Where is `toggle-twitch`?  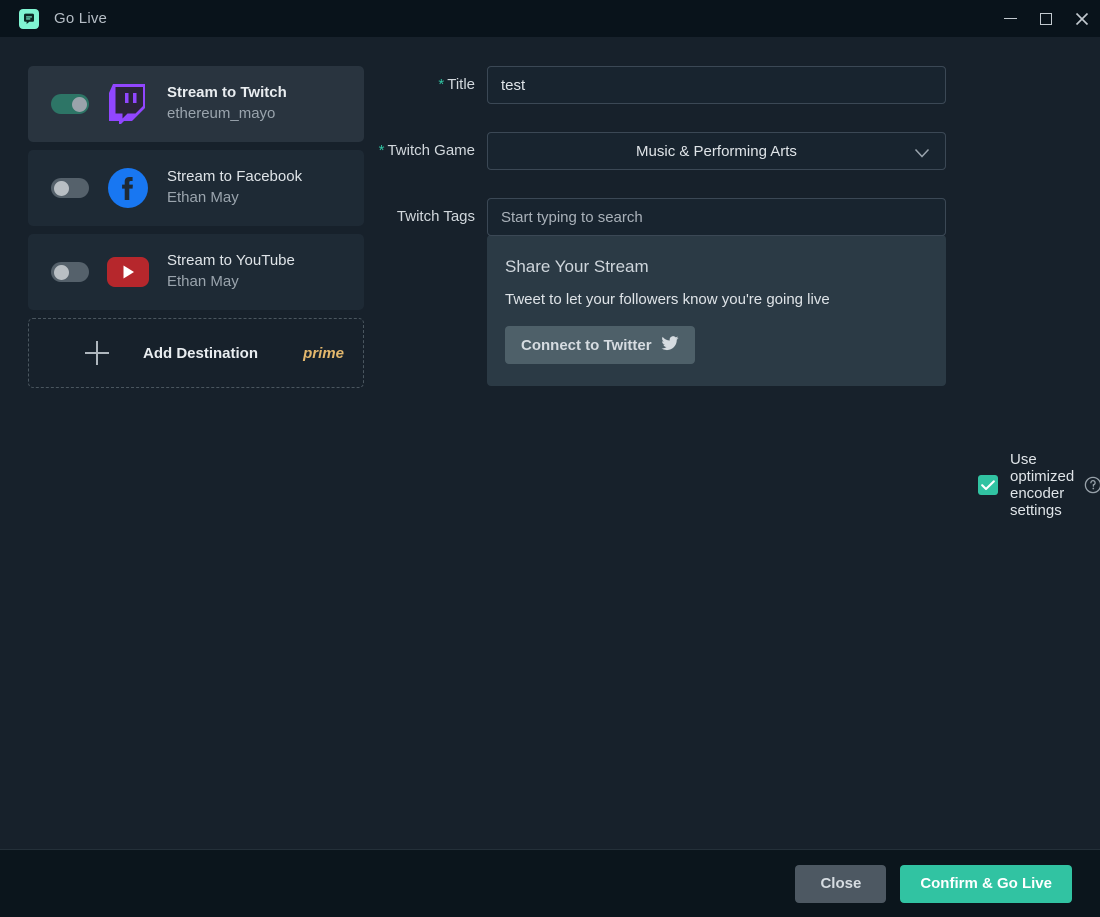 toggle-twitch is located at coordinates (70, 104).